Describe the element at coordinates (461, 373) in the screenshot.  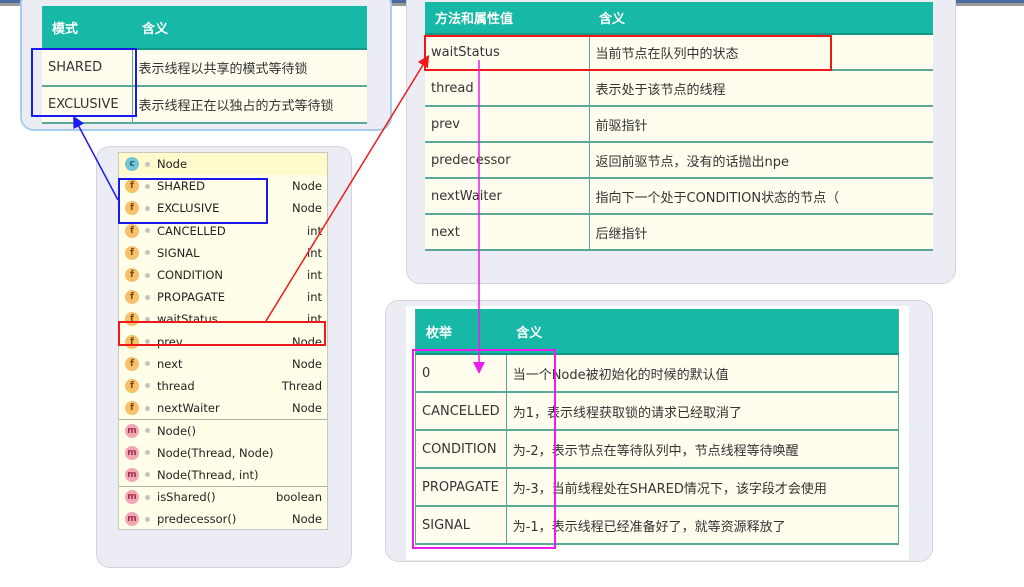
I see `enum-name-cell: 0` at that location.